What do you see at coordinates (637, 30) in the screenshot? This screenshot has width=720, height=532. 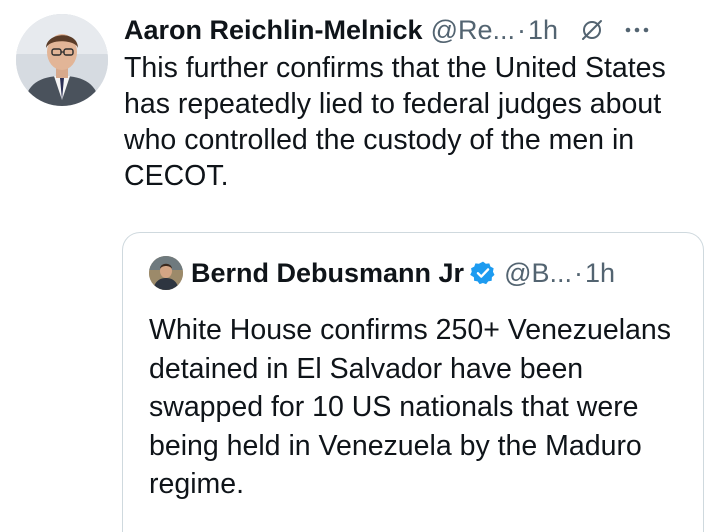 I see `more-options-icon` at bounding box center [637, 30].